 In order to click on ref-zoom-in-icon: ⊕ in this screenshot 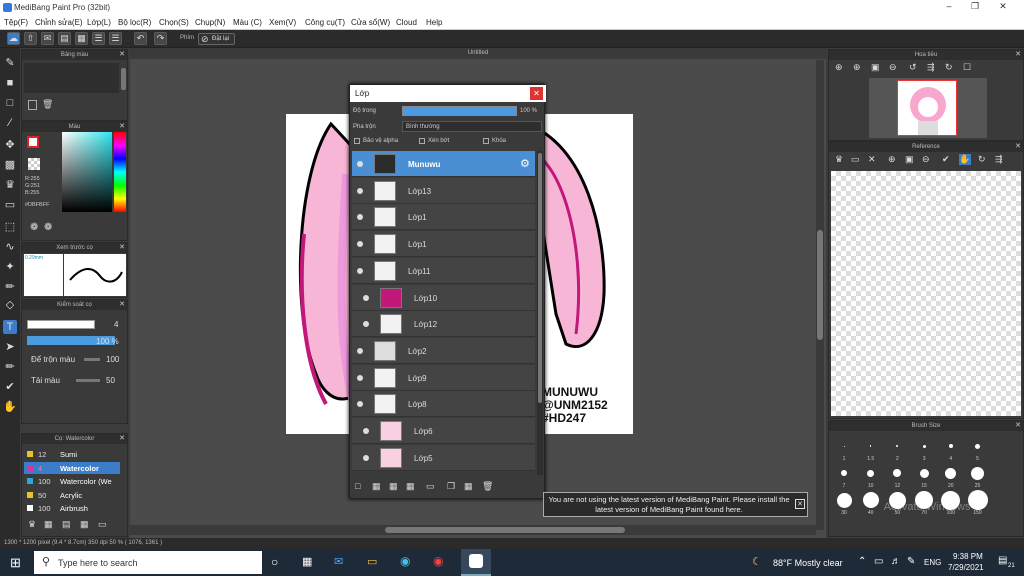, I will do `click(892, 159)`.